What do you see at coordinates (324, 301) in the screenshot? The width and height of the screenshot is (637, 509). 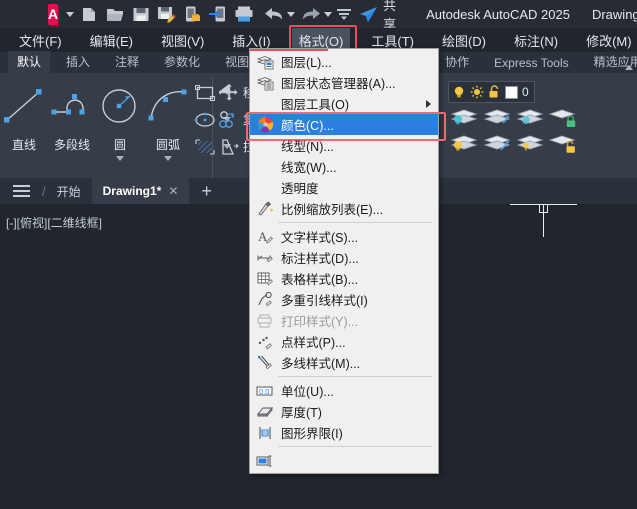 I see `menu-item-mleader-style-label: 多重引线样式(I)` at bounding box center [324, 301].